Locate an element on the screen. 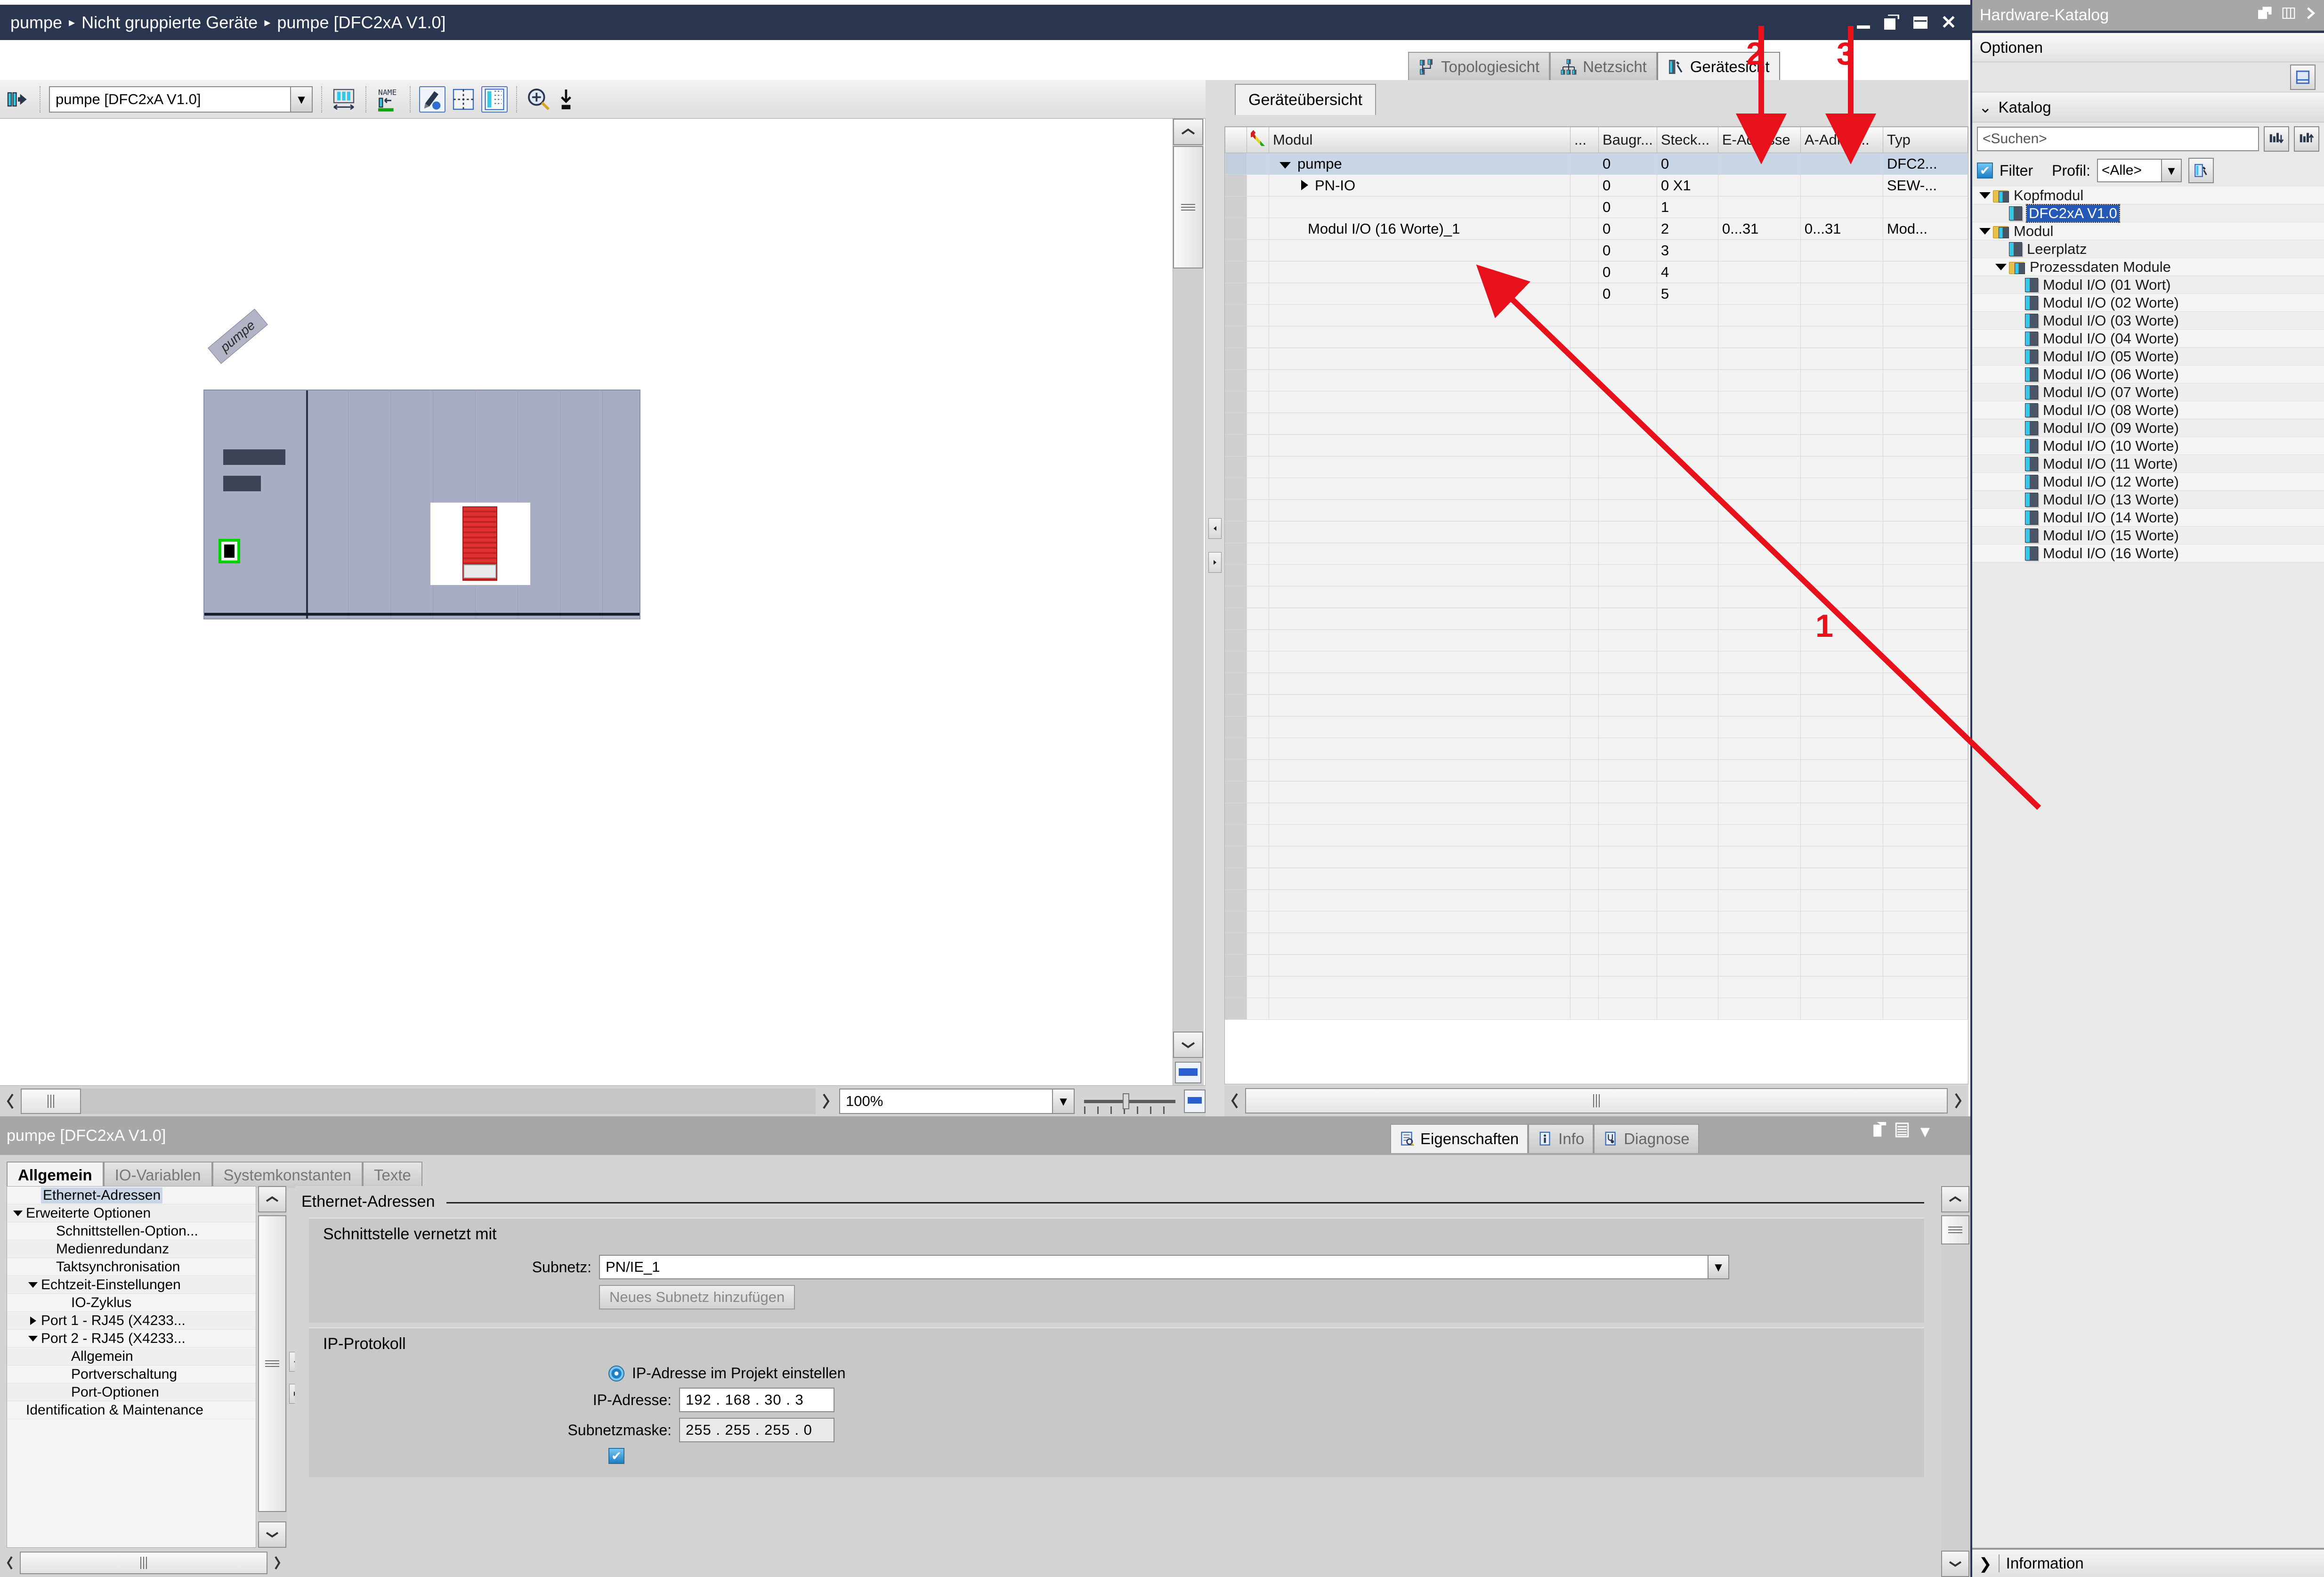 Image resolution: width=2324 pixels, height=1577 pixels. edit-pencil-icon is located at coordinates (432, 99).